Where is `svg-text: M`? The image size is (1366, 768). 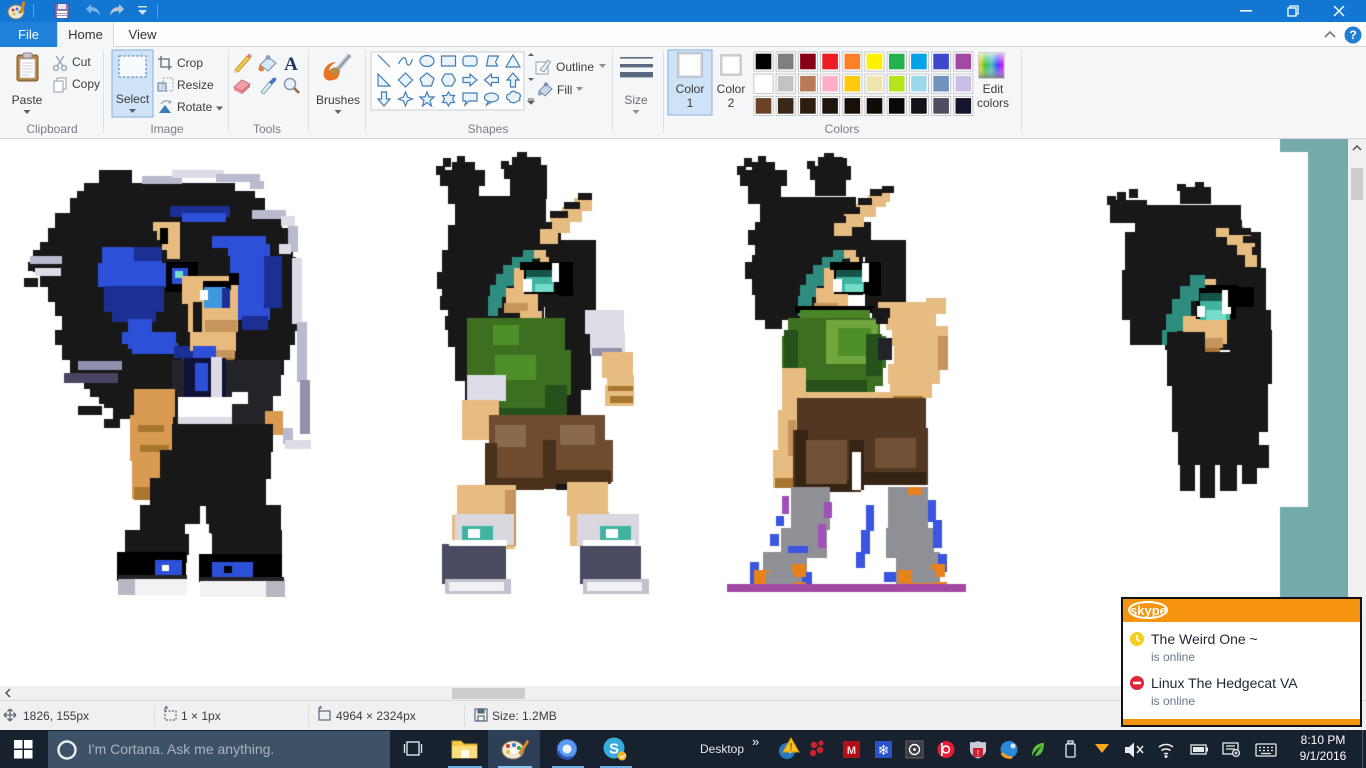 svg-text: M is located at coordinates (851, 751).